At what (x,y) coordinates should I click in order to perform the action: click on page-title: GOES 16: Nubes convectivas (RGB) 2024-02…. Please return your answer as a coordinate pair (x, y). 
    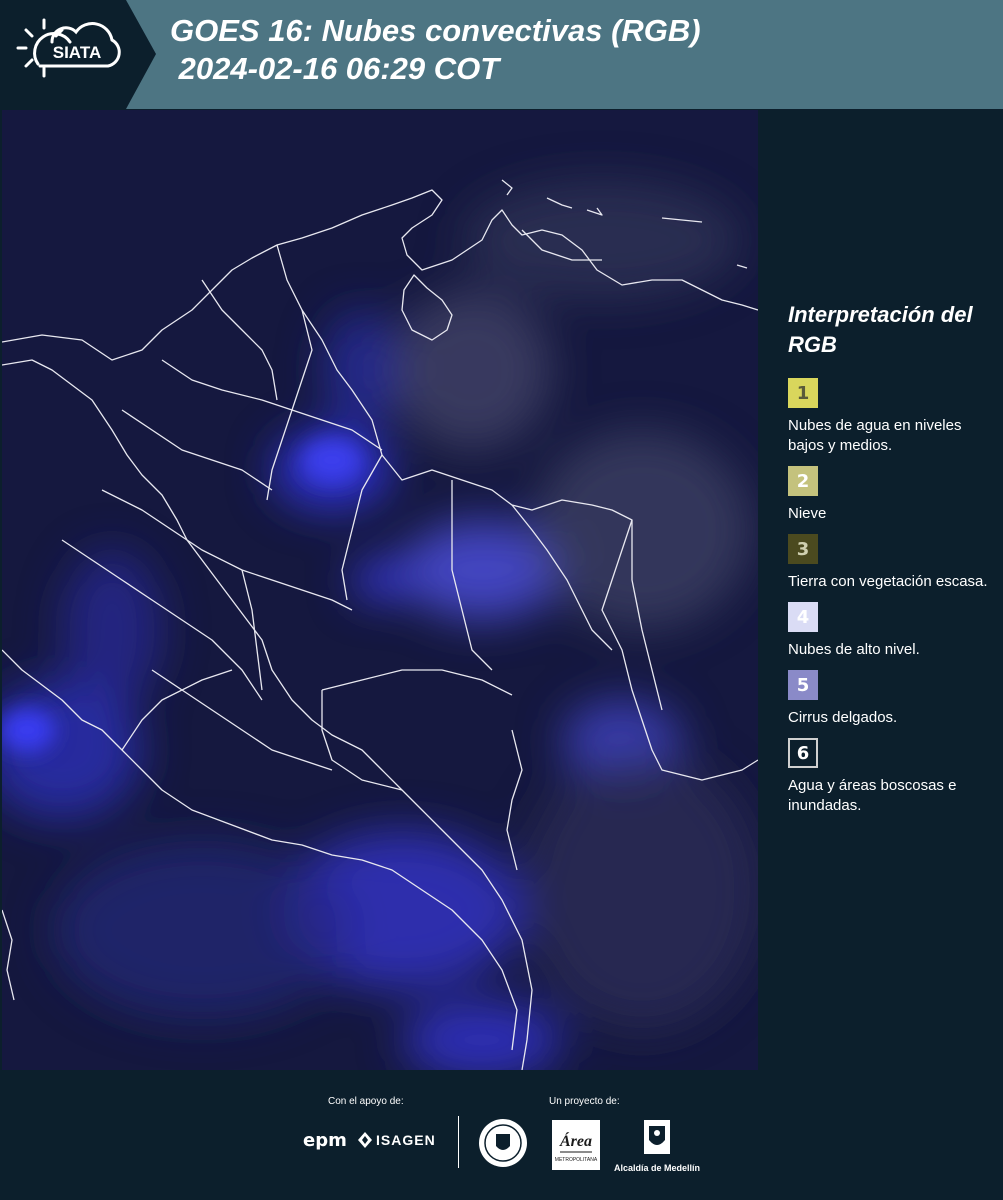
    Looking at the image, I should click on (435, 49).